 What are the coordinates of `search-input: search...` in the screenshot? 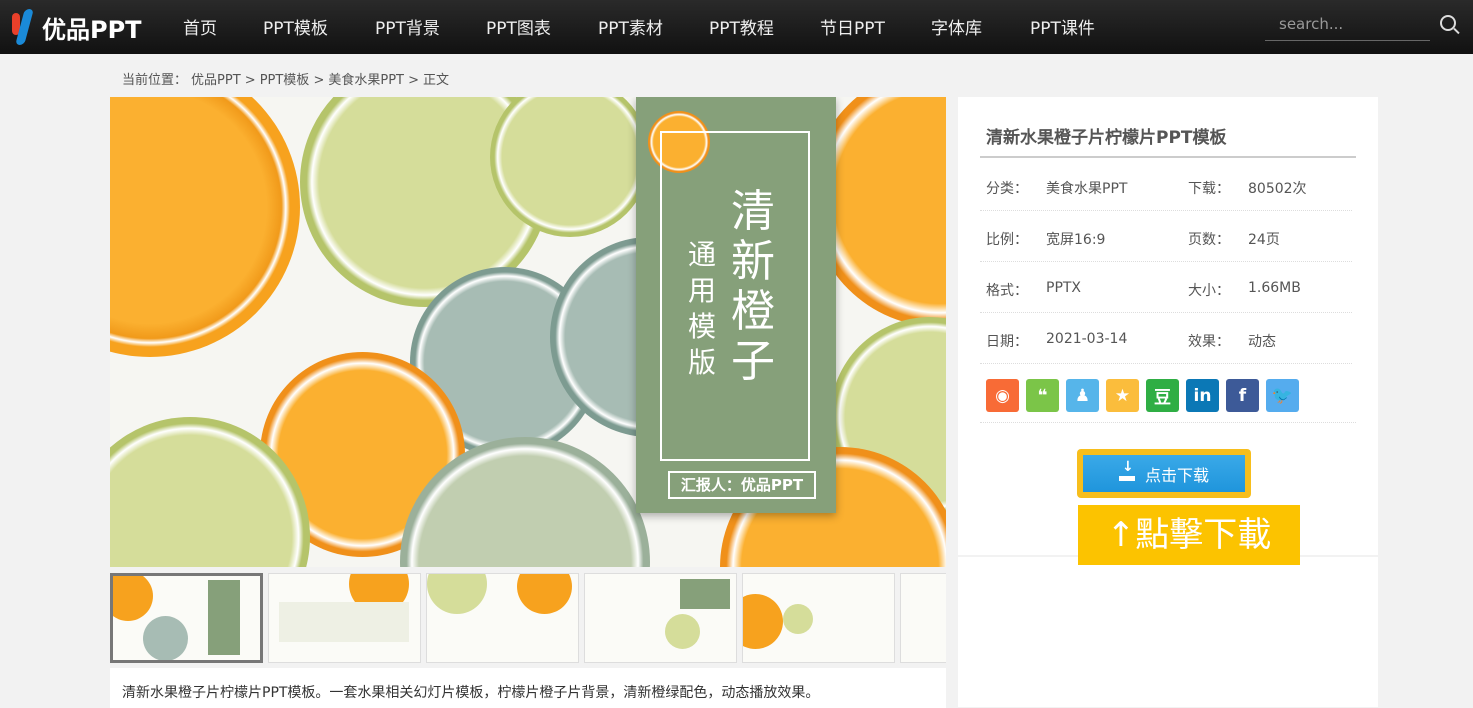 It's located at (1347, 25).